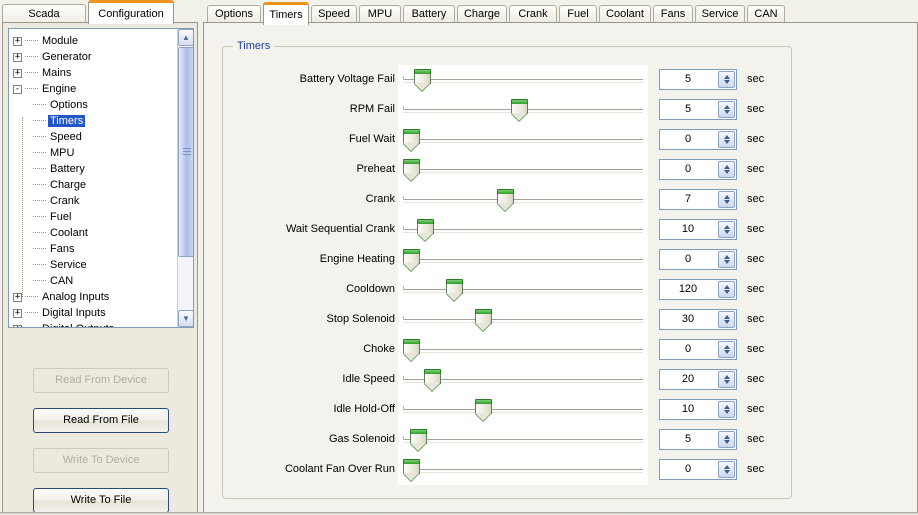 The width and height of the screenshot is (918, 515). I want to click on tree-item-digital-outputs: + Digital Outputs, so click(95, 324).